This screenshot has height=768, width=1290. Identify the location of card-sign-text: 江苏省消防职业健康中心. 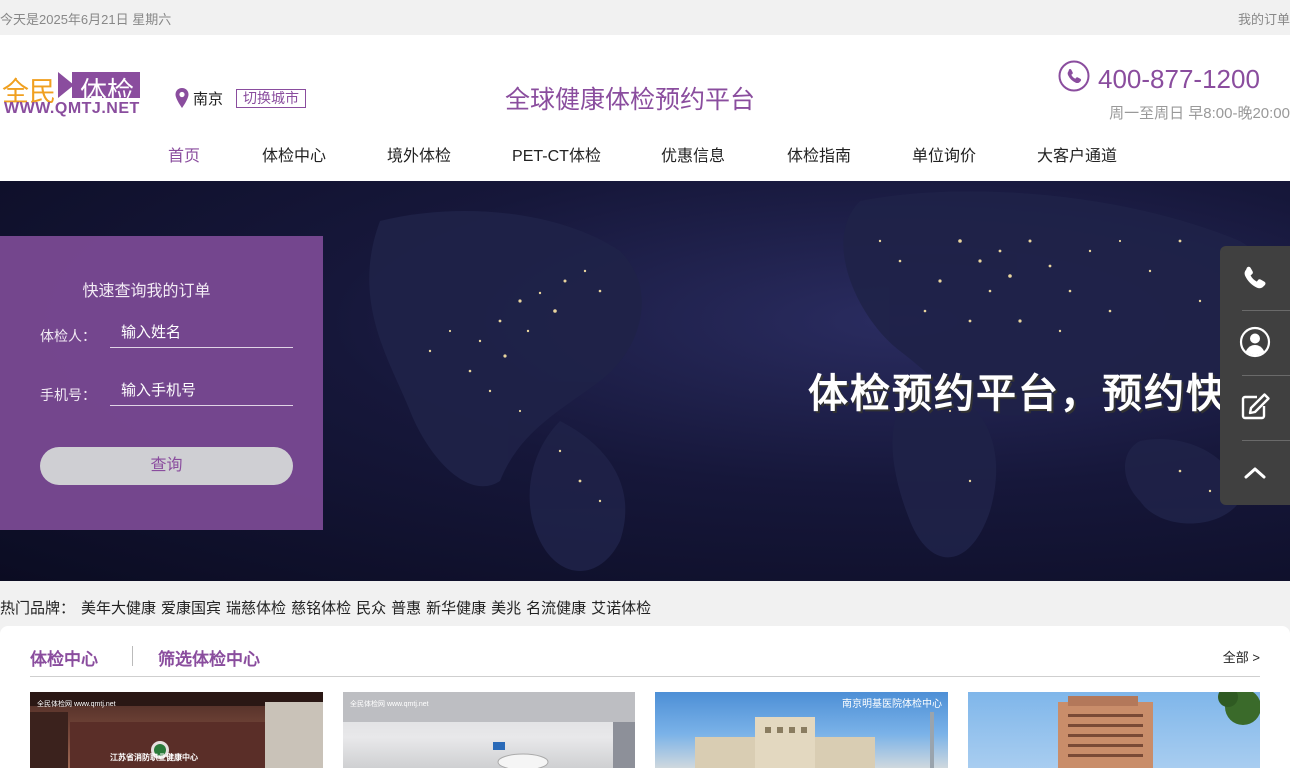
(154, 757).